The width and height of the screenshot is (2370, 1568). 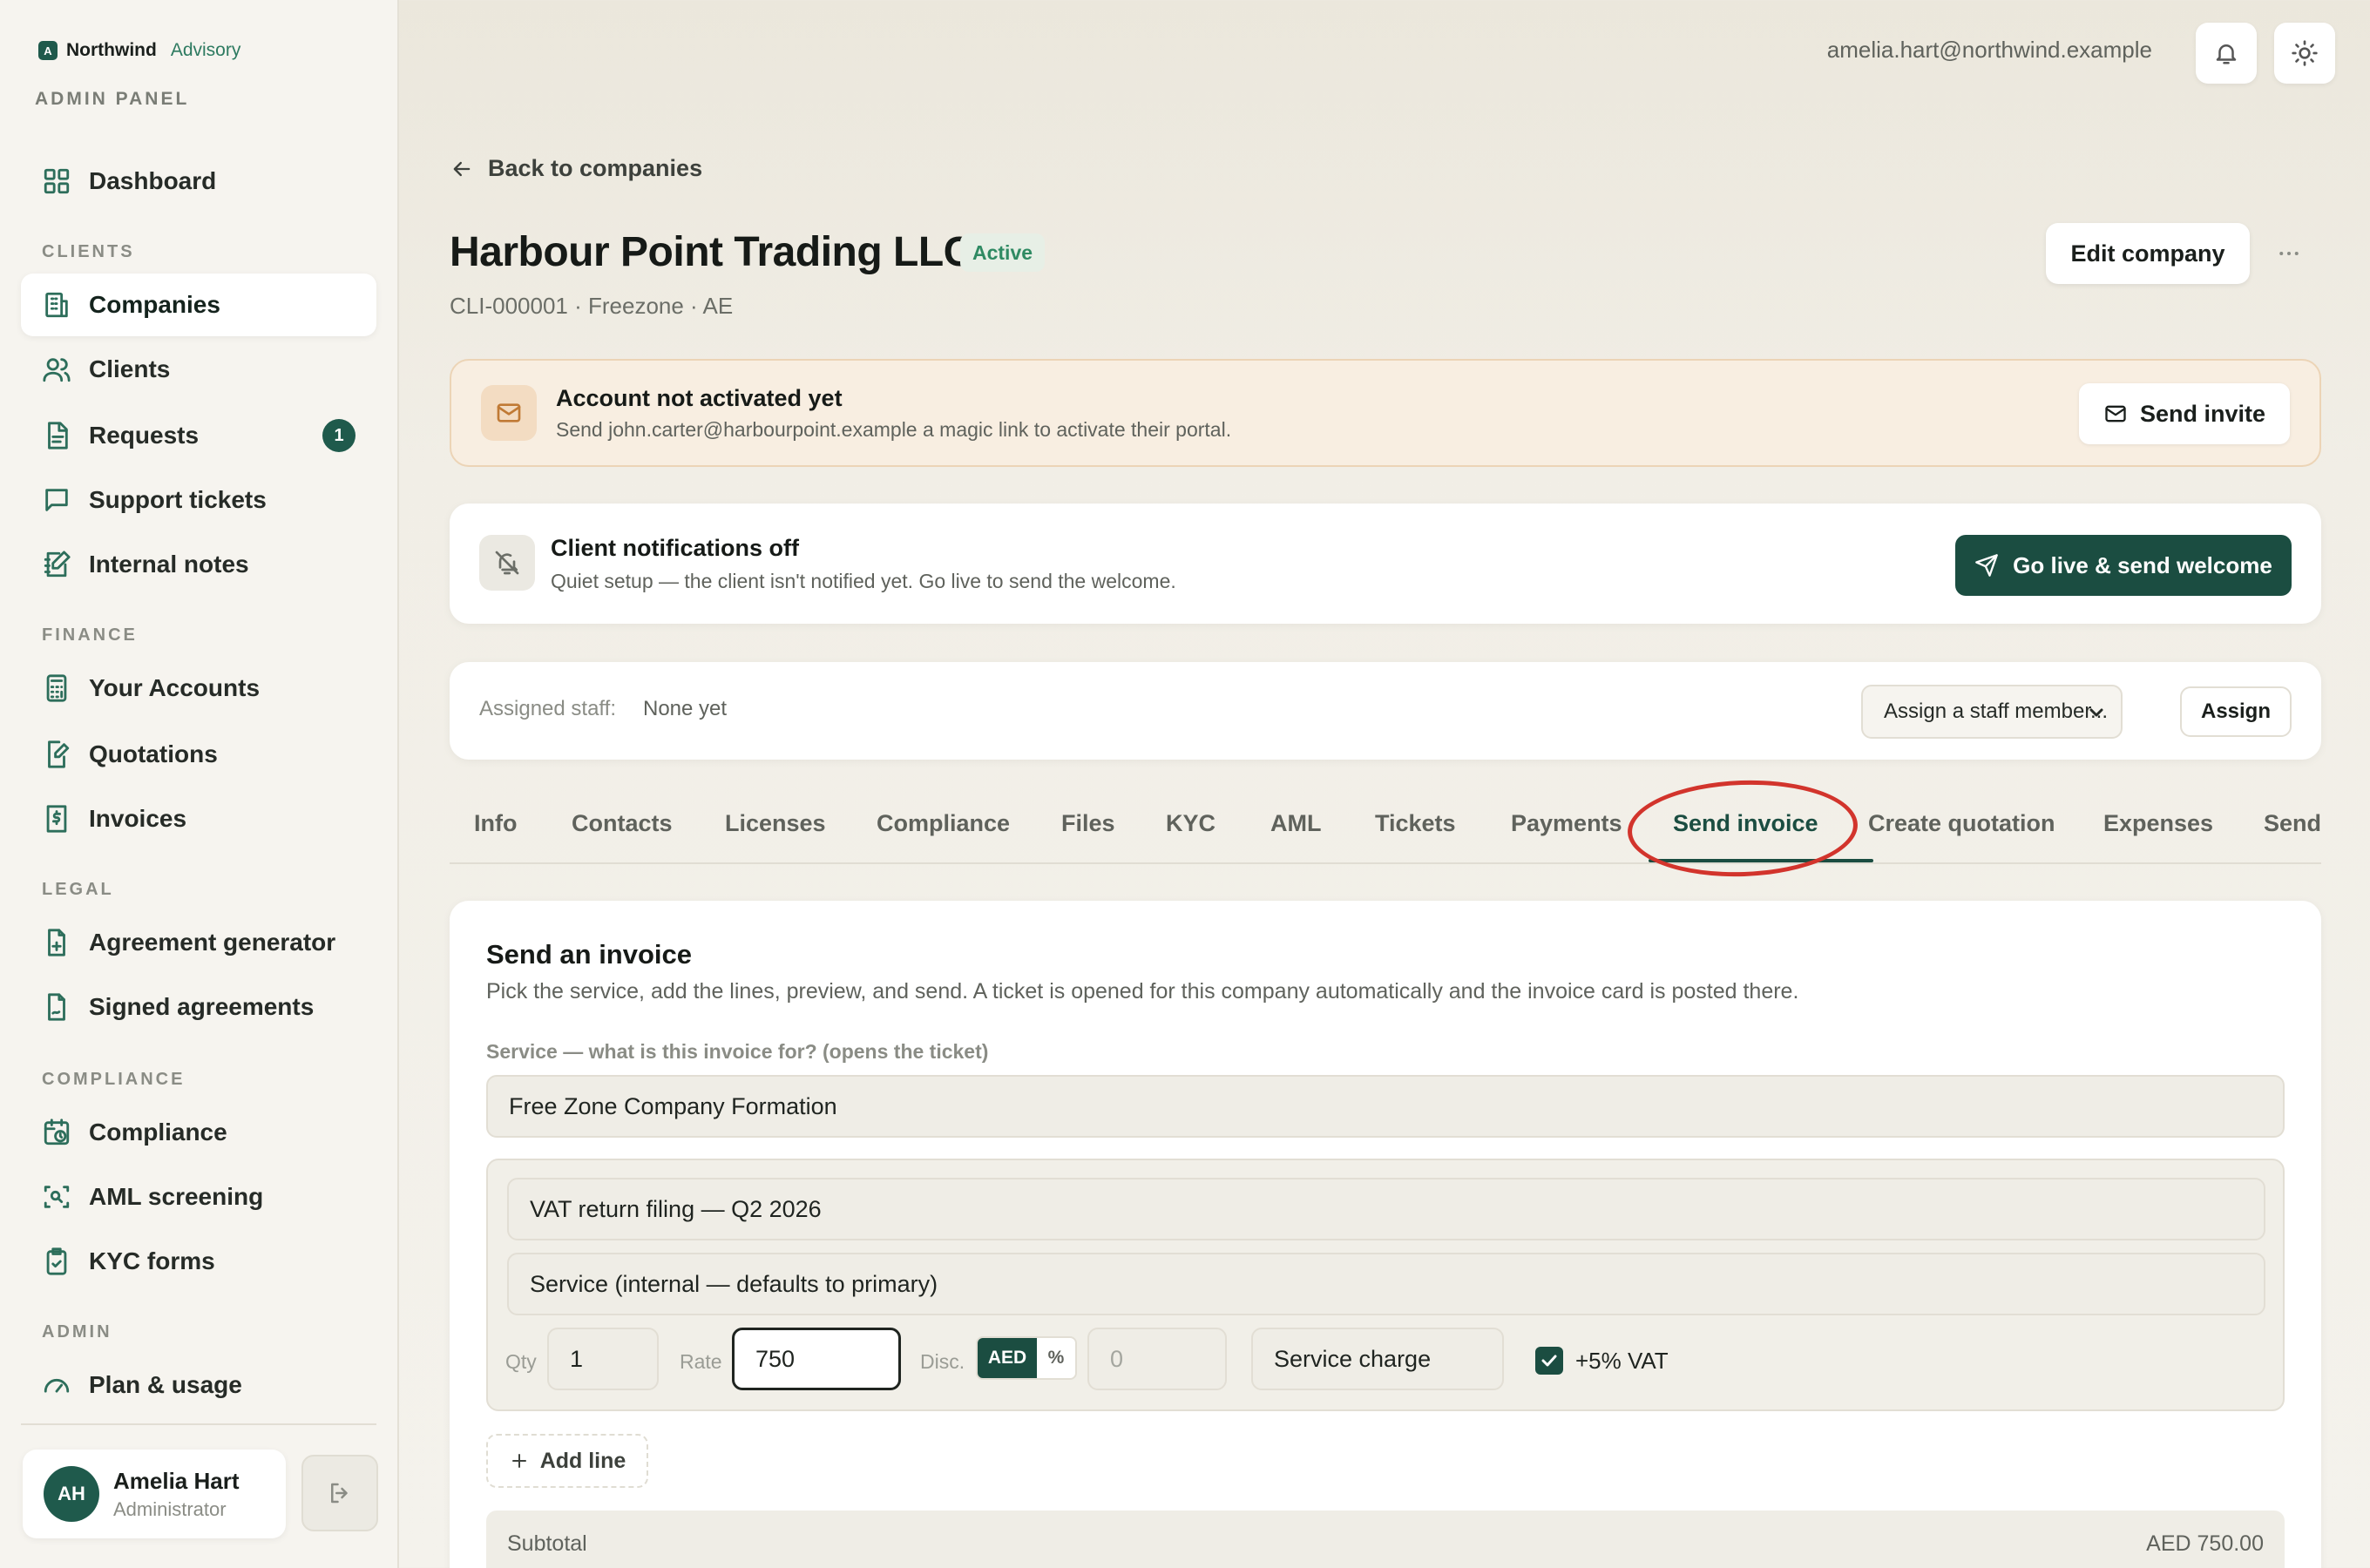 What do you see at coordinates (139, 50) in the screenshot?
I see `brand: A Northwind Advisory` at bounding box center [139, 50].